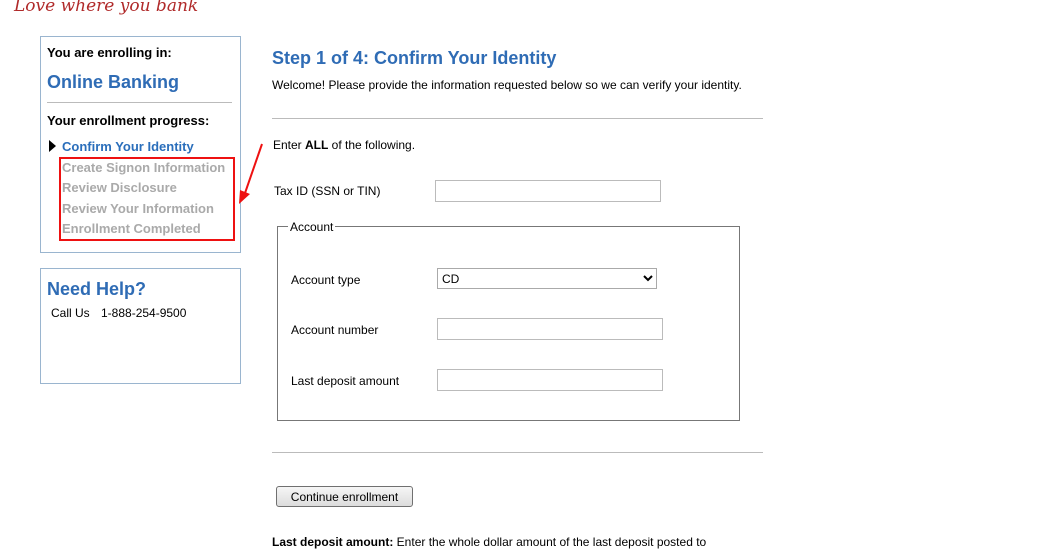 This screenshot has height=549, width=1062. What do you see at coordinates (106, 8) in the screenshot?
I see `brand-slogan: Love where you bank` at bounding box center [106, 8].